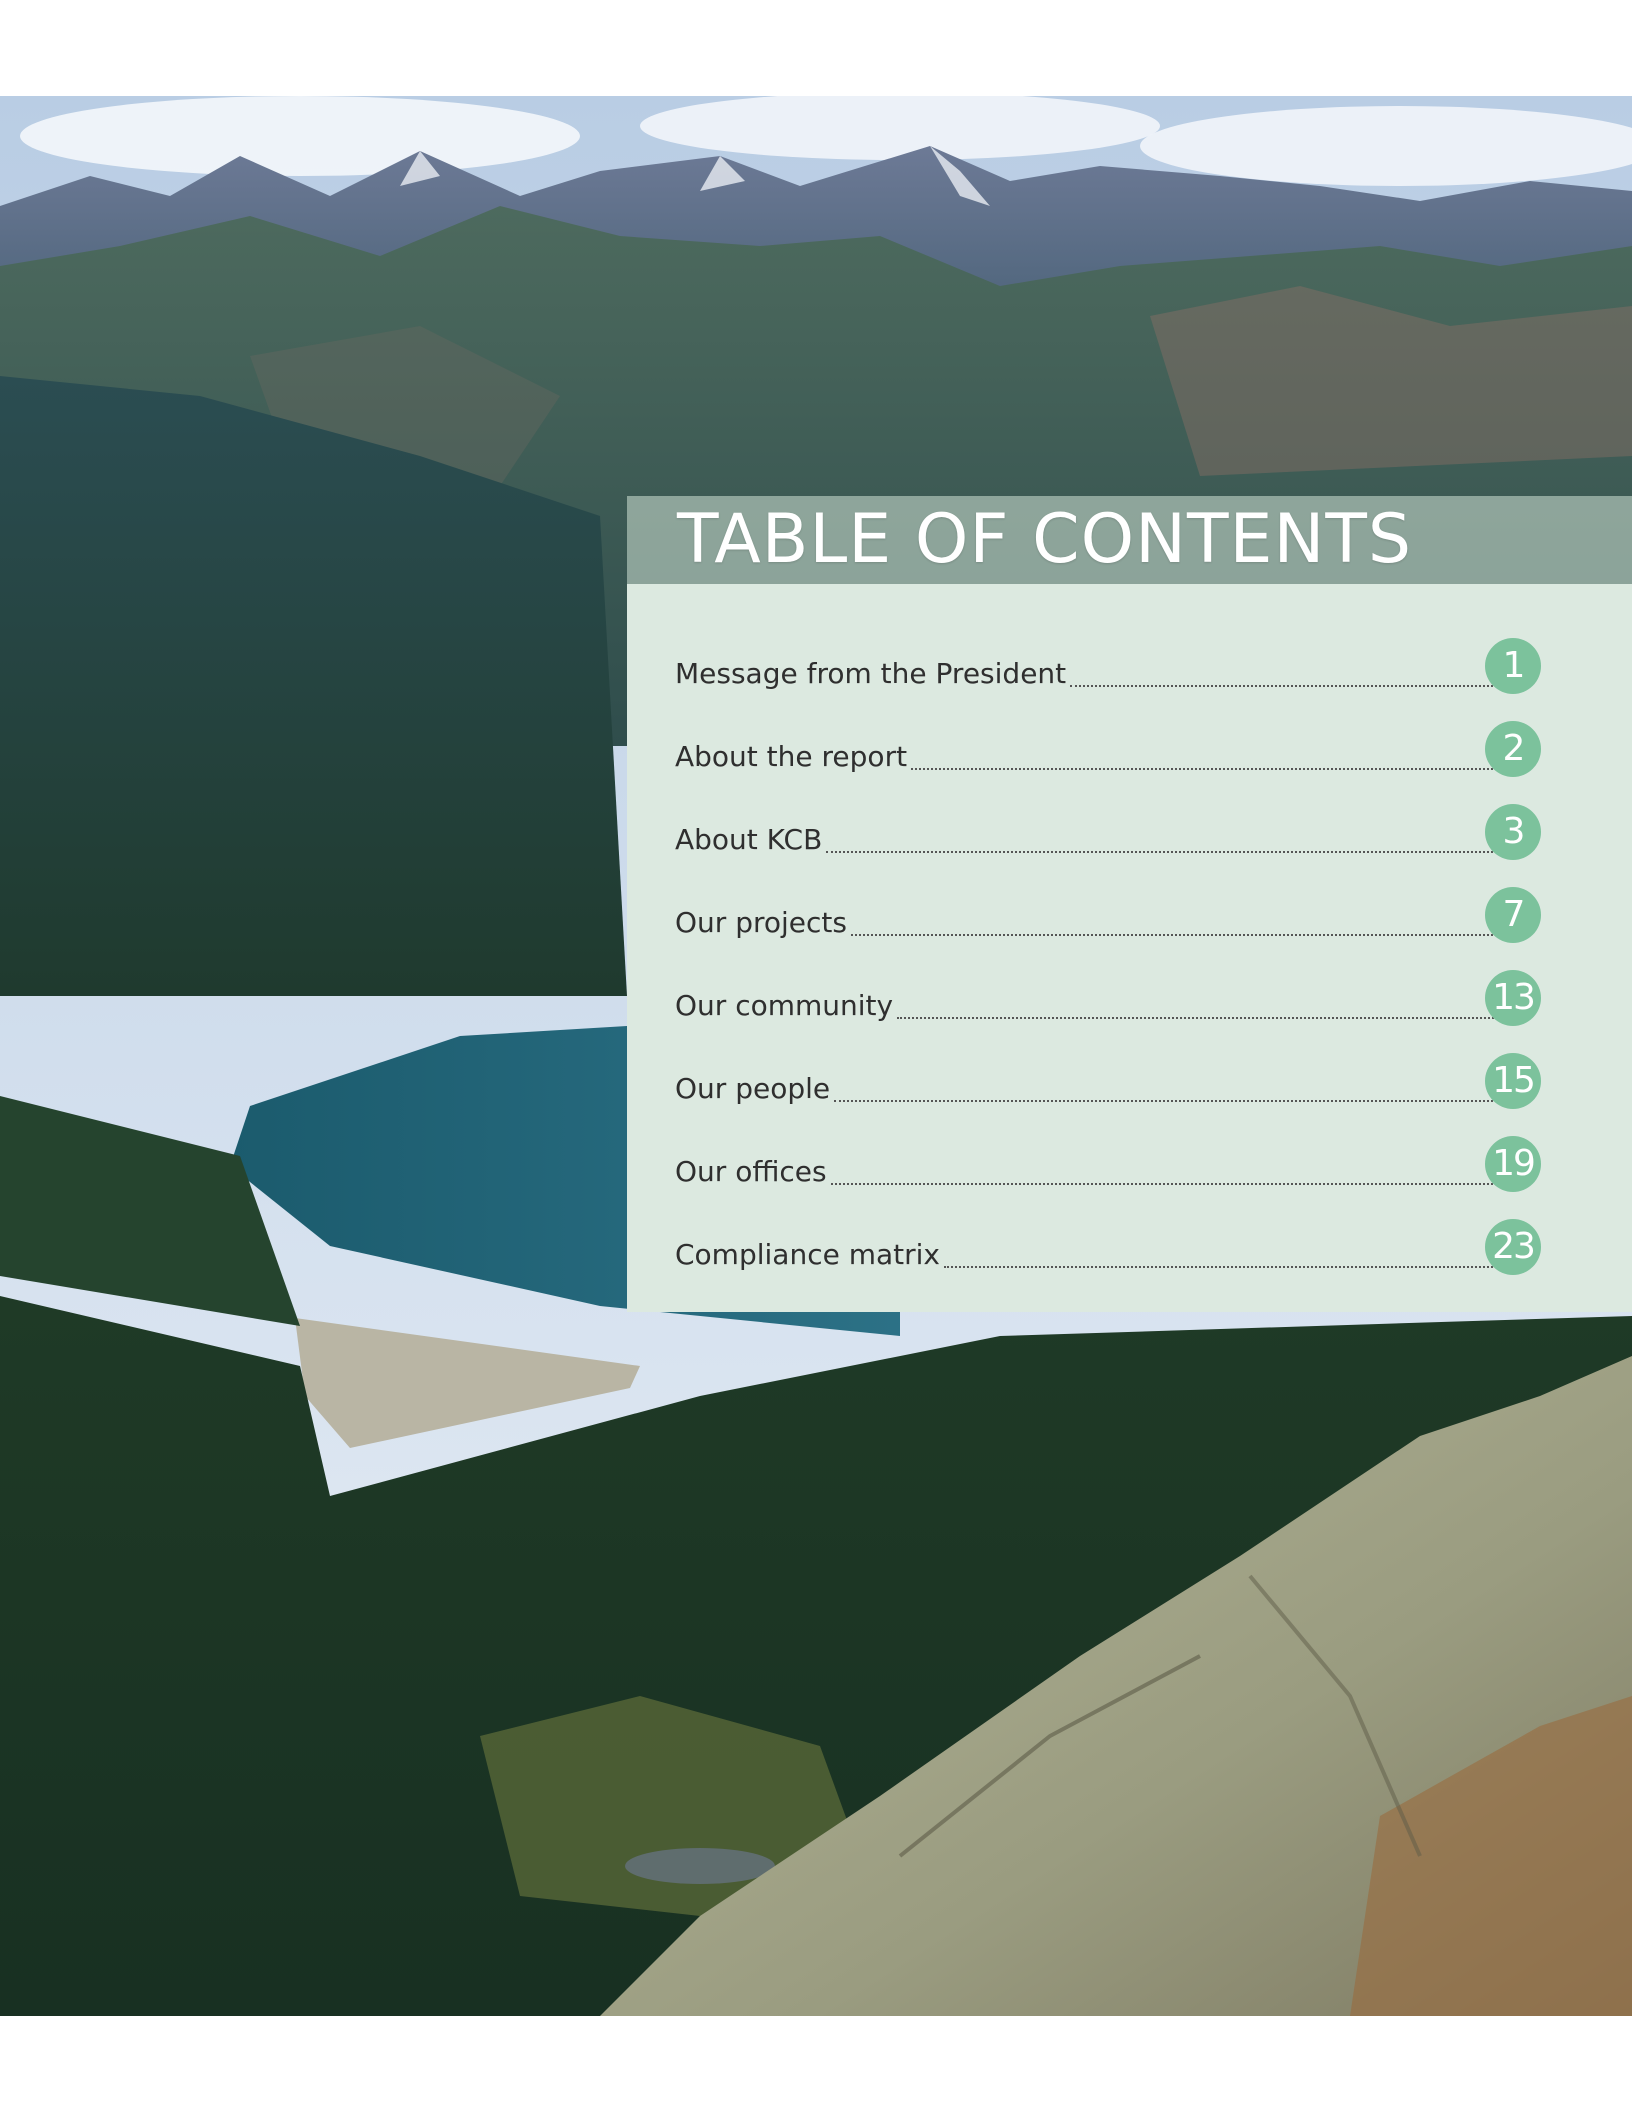 This screenshot has height=2112, width=1632. Describe the element at coordinates (1108, 999) in the screenshot. I see `toc-entry: Our community 13` at that location.